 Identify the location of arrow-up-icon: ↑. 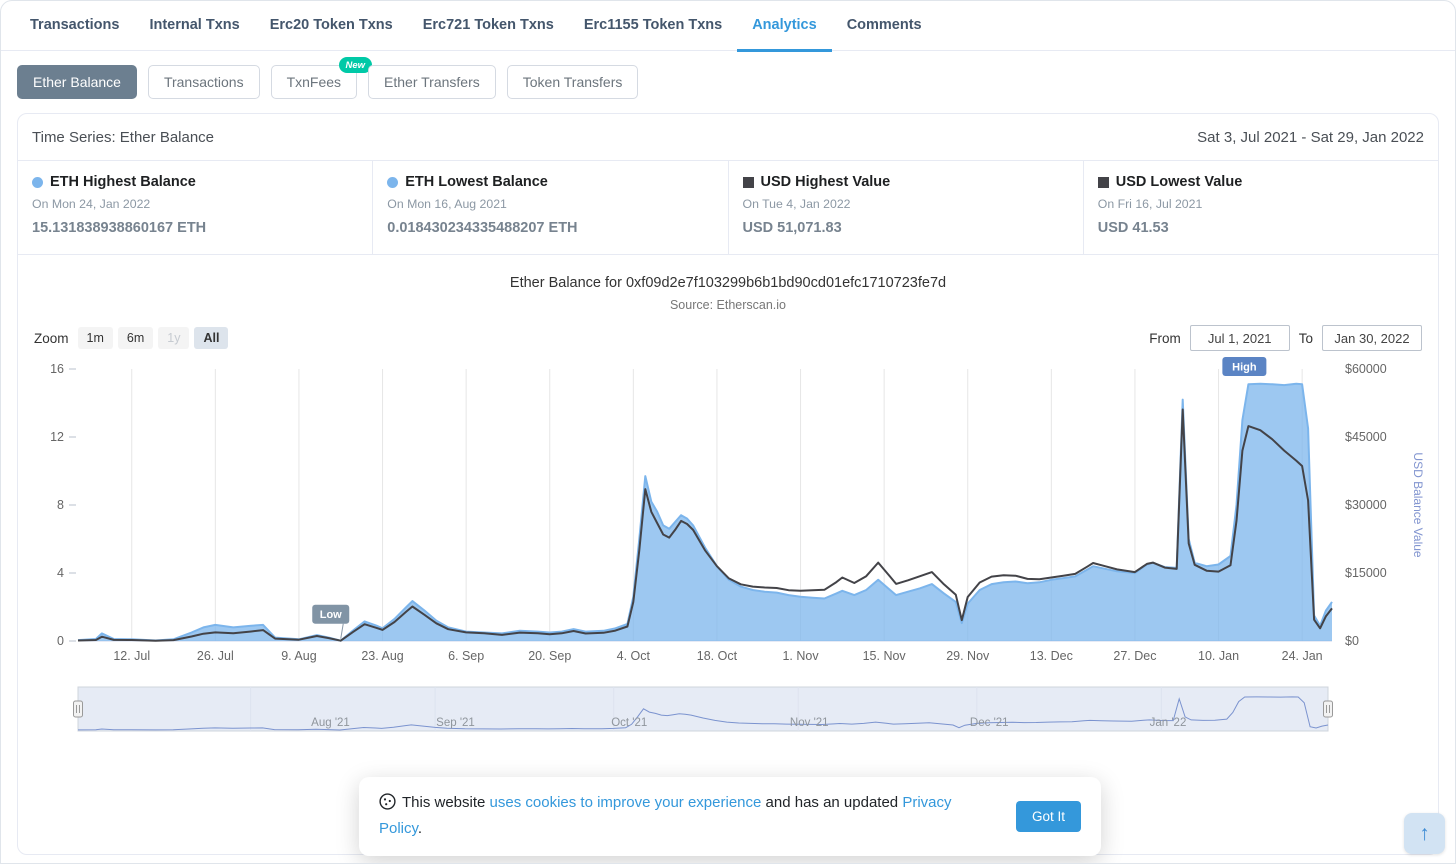
(1424, 833).